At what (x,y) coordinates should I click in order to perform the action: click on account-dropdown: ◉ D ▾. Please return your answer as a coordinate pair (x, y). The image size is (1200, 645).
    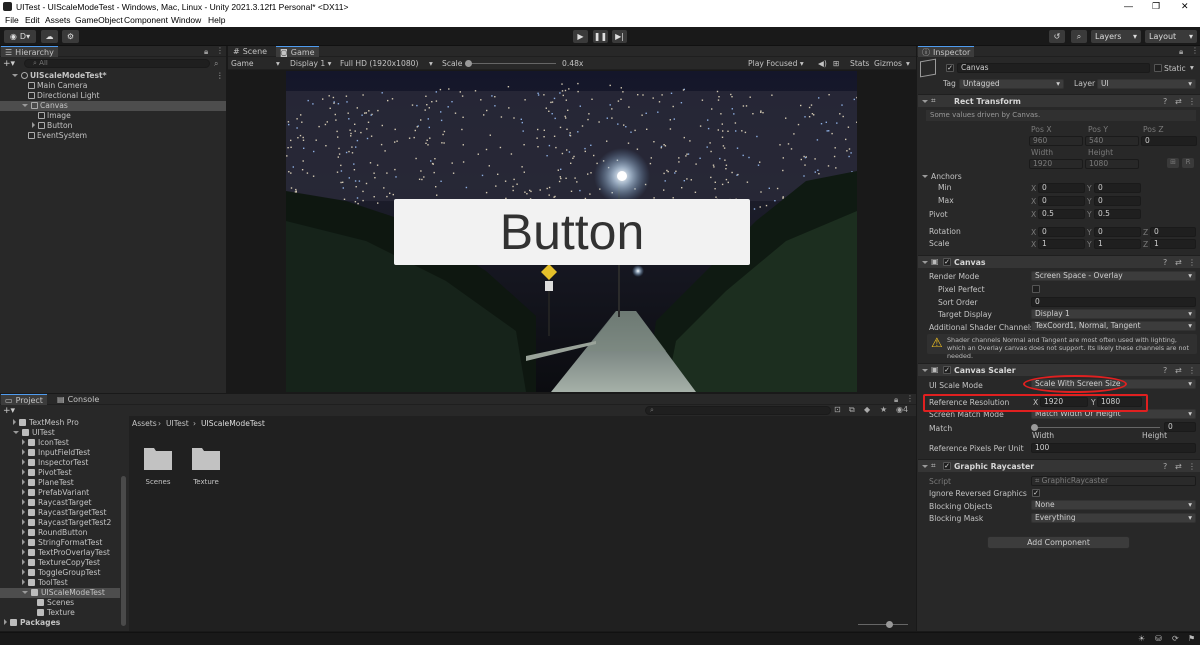
    Looking at the image, I should click on (20, 36).